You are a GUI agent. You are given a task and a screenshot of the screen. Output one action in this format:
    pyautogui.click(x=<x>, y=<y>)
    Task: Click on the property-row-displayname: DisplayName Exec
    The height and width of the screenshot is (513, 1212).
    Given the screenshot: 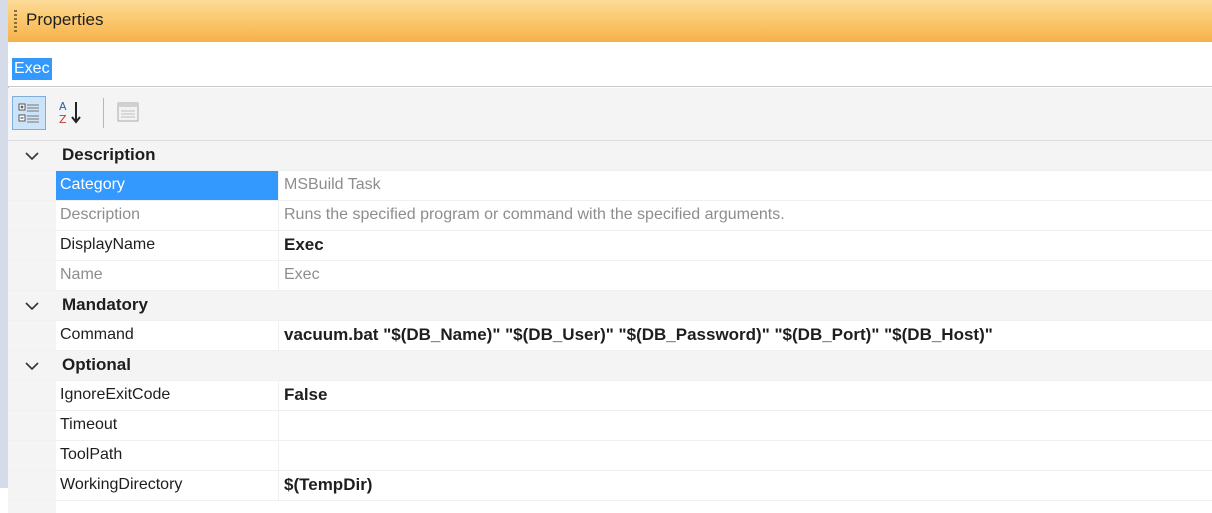 What is the action you would take?
    pyautogui.click(x=610, y=246)
    